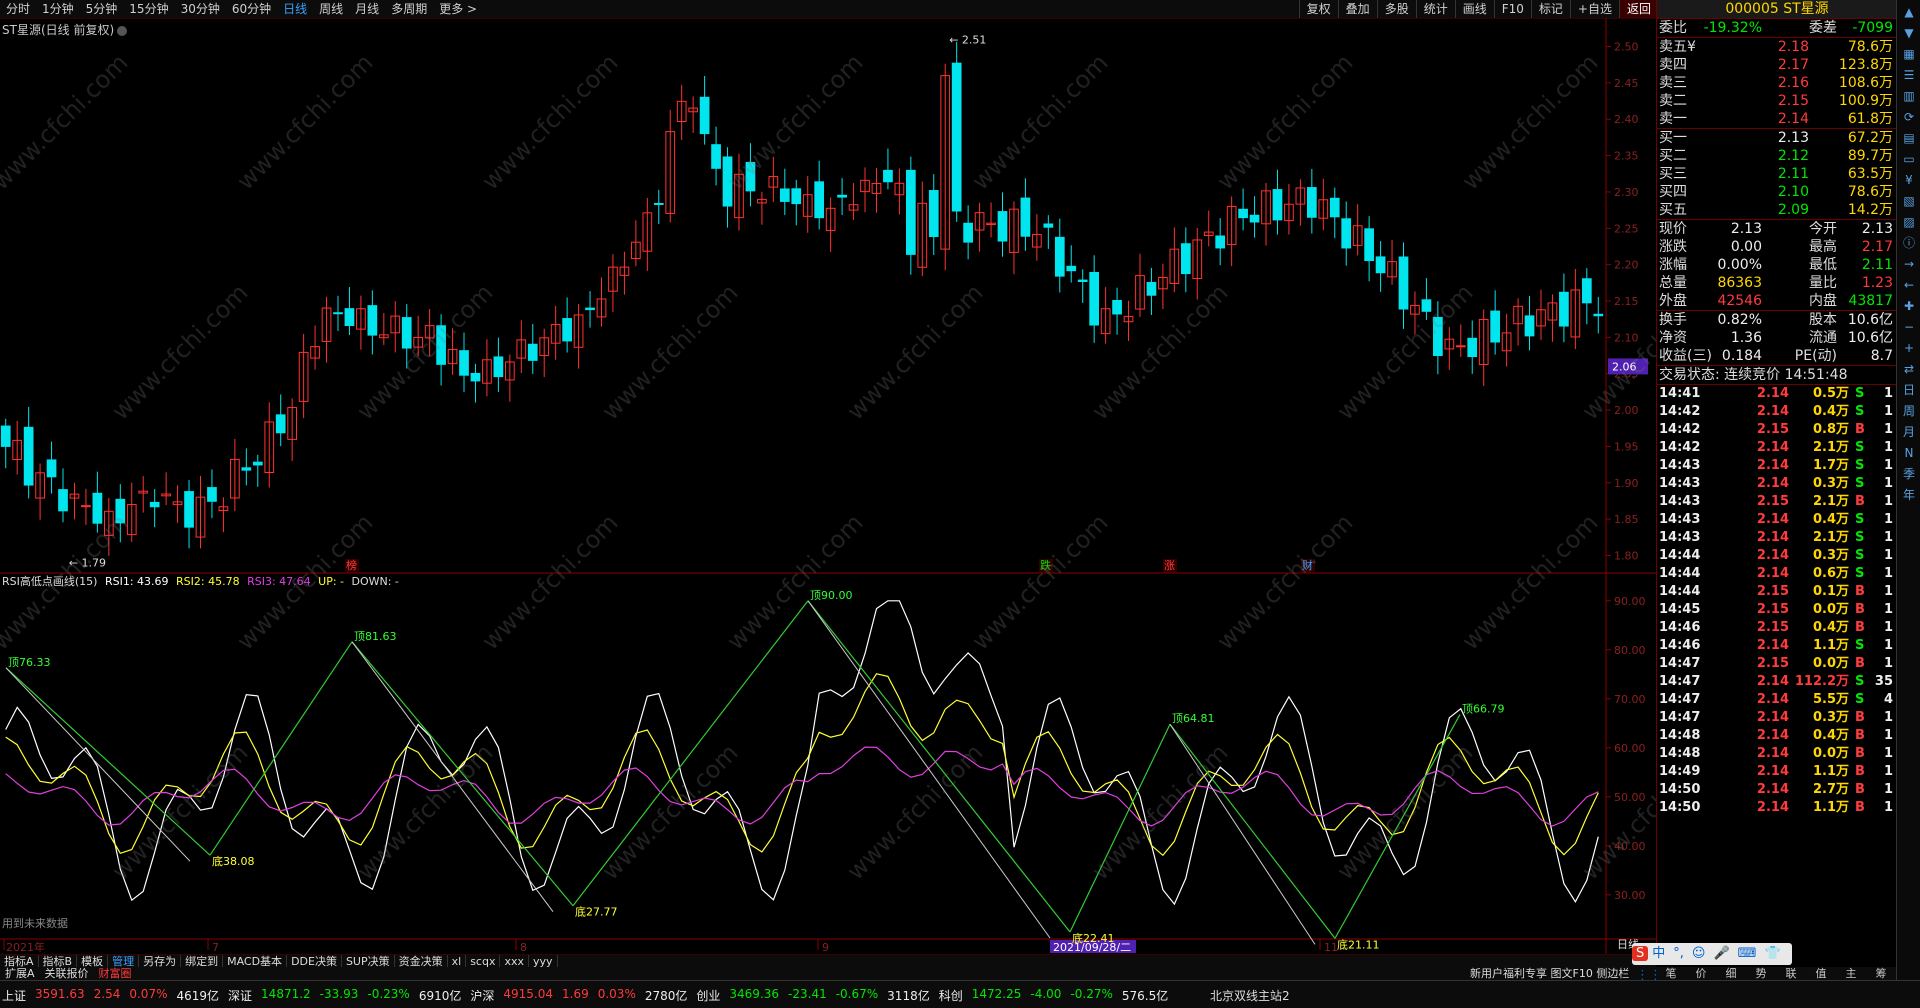 The height and width of the screenshot is (1008, 1920). I want to click on panel-tab-5: 值, so click(1821, 973).